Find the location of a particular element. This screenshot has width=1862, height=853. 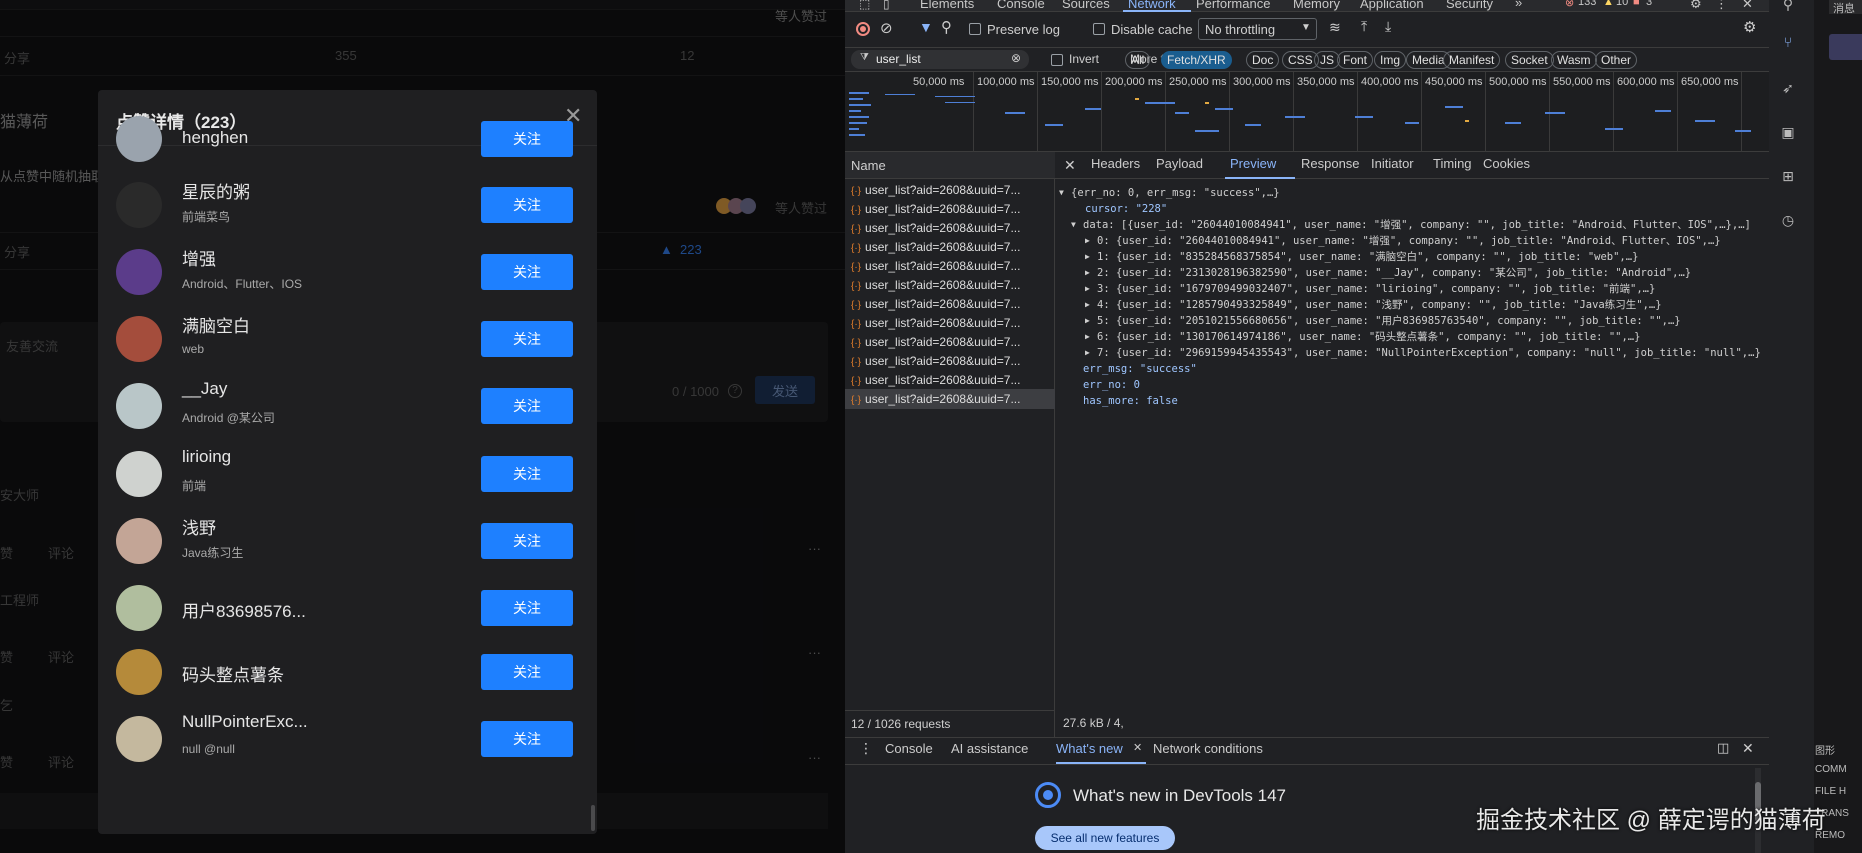

close-devtools-icon: ✕ is located at coordinates (1747, 5).